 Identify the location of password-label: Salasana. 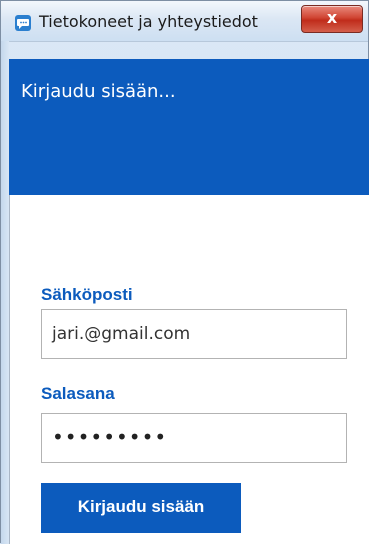
(78, 393).